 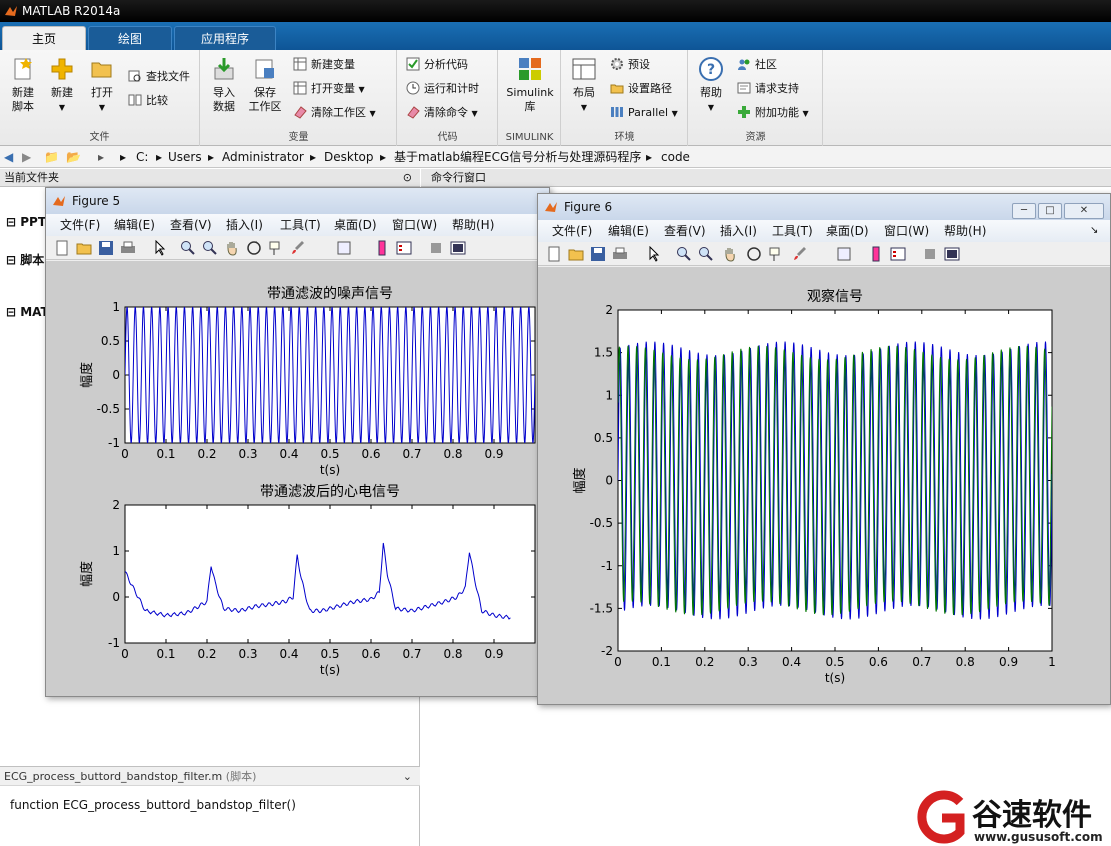 What do you see at coordinates (334, 113) in the screenshot?
I see `clear-workspace-button: 清除工作区 ▼` at bounding box center [334, 113].